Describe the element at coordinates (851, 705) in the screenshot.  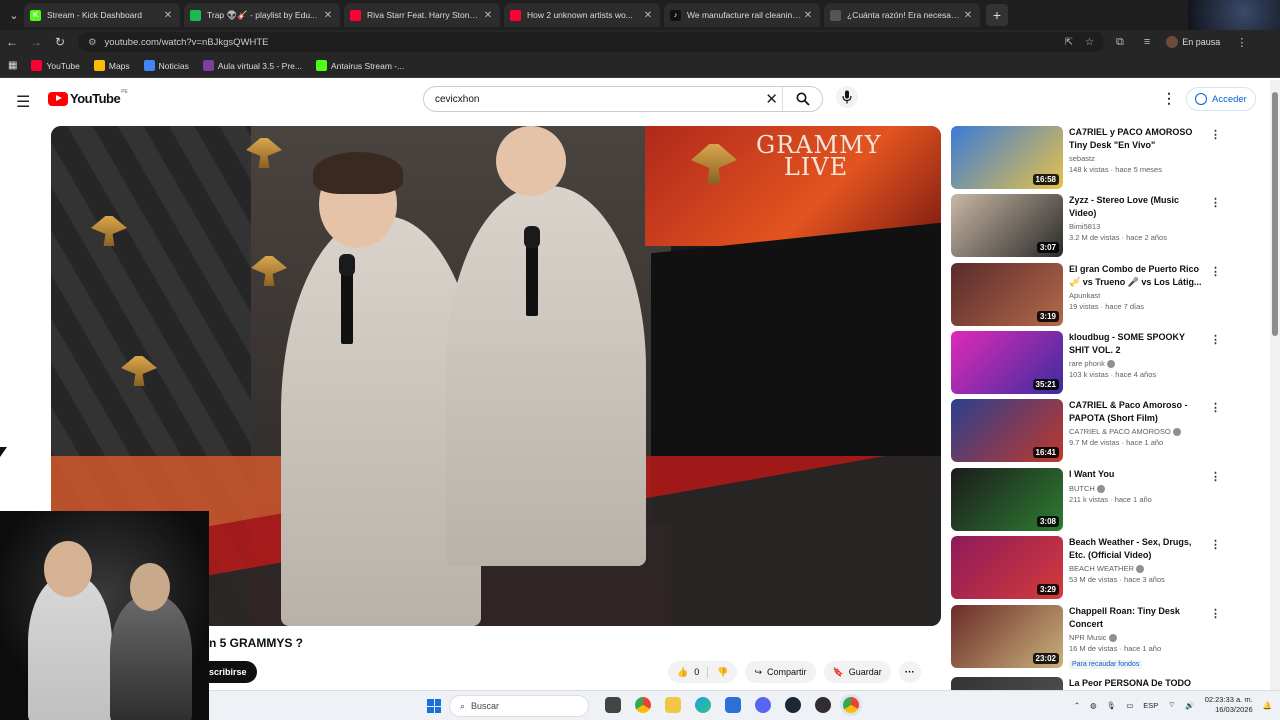
I see `chrome-active-icon` at that location.